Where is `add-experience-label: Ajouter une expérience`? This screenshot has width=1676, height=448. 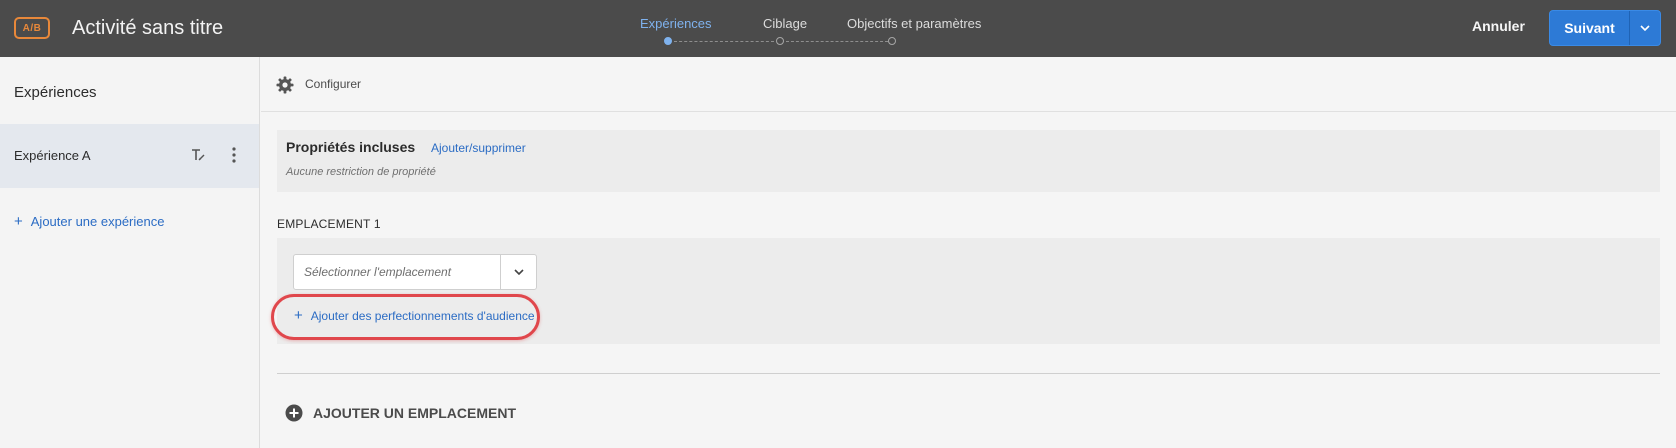
add-experience-label: Ajouter une expérience is located at coordinates (97, 221).